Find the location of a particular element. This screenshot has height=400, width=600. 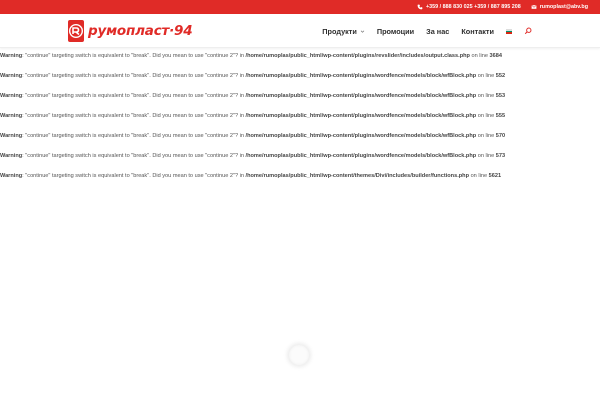

nav-item-label: Контакти is located at coordinates (477, 31).